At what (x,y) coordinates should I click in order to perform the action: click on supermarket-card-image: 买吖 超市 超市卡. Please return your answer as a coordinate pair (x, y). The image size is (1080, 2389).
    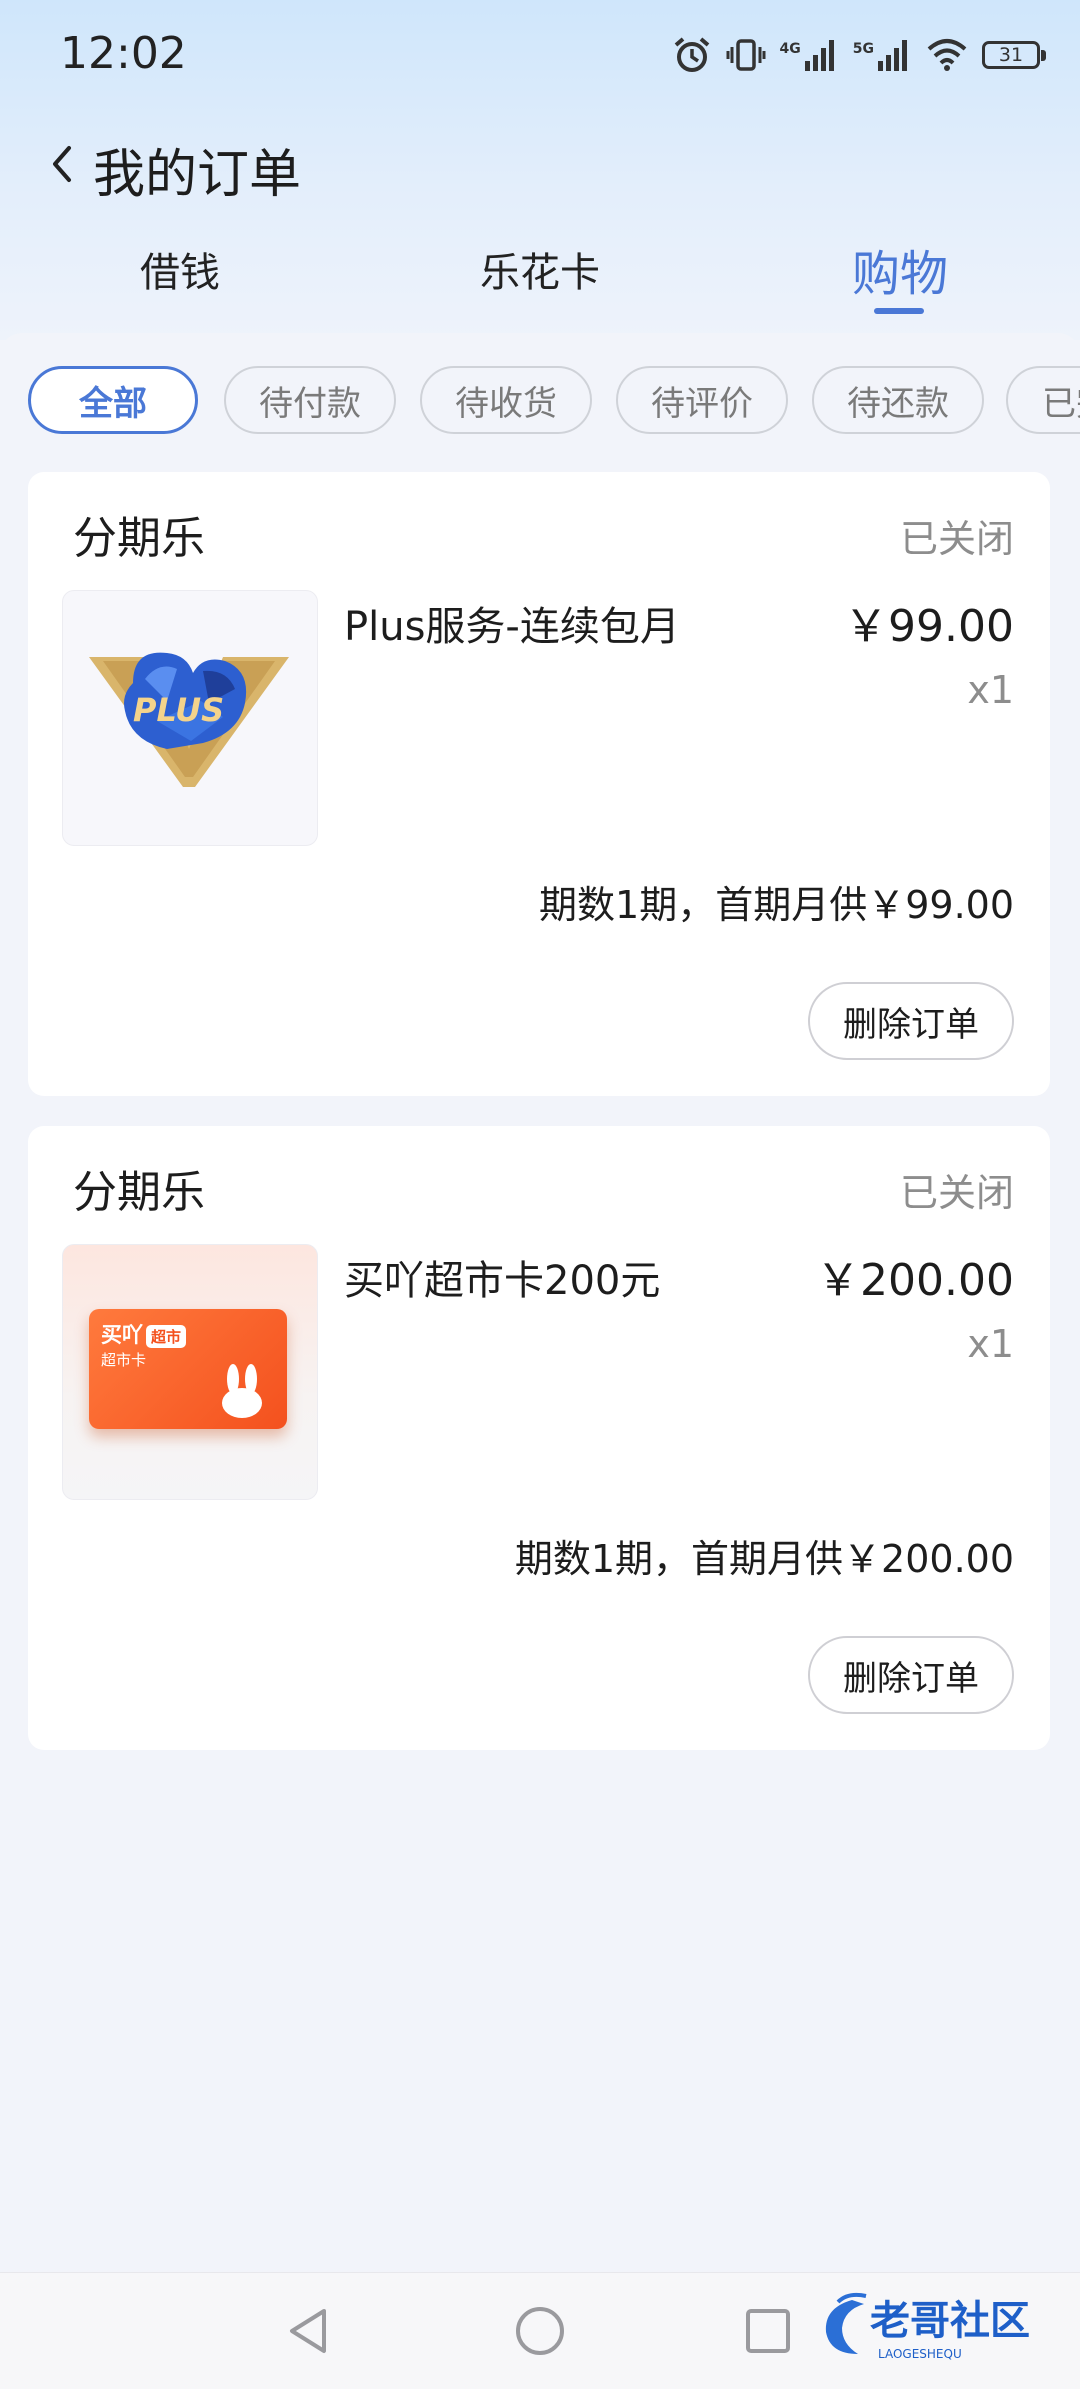
    Looking at the image, I should click on (188, 1369).